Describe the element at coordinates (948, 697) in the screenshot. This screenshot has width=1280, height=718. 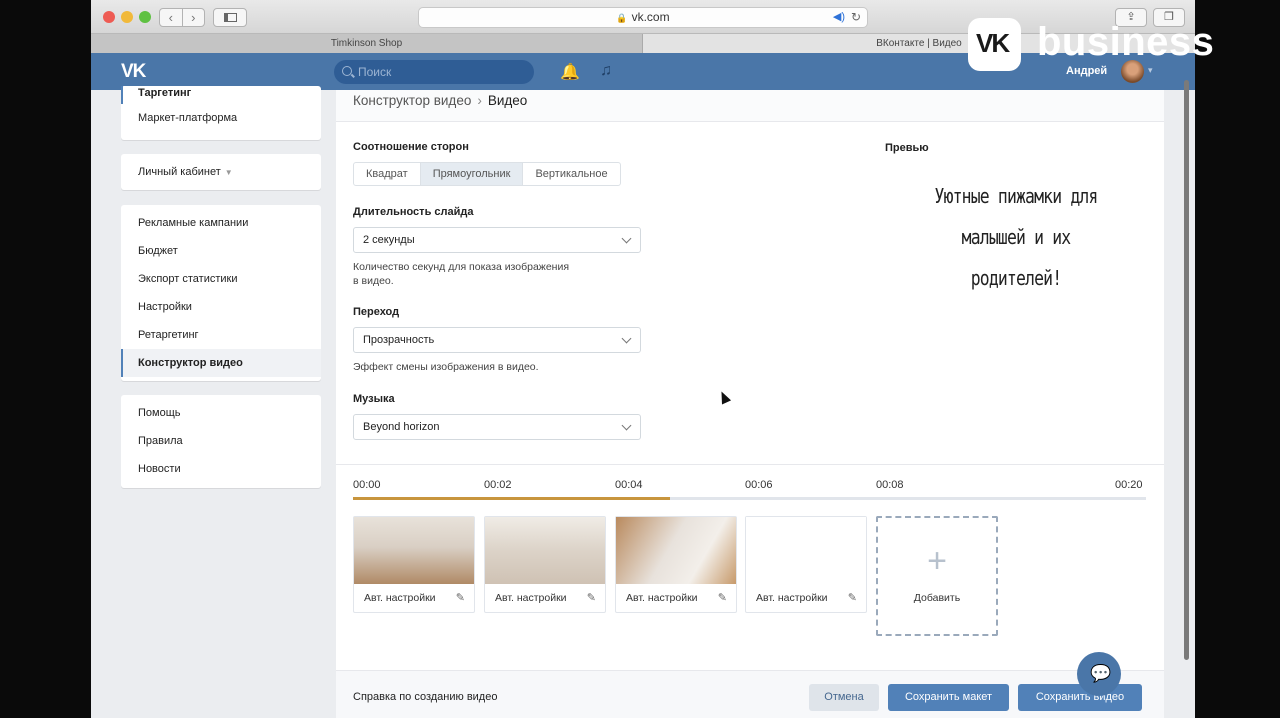
I see `save-layout-button: Сохранить макет` at that location.